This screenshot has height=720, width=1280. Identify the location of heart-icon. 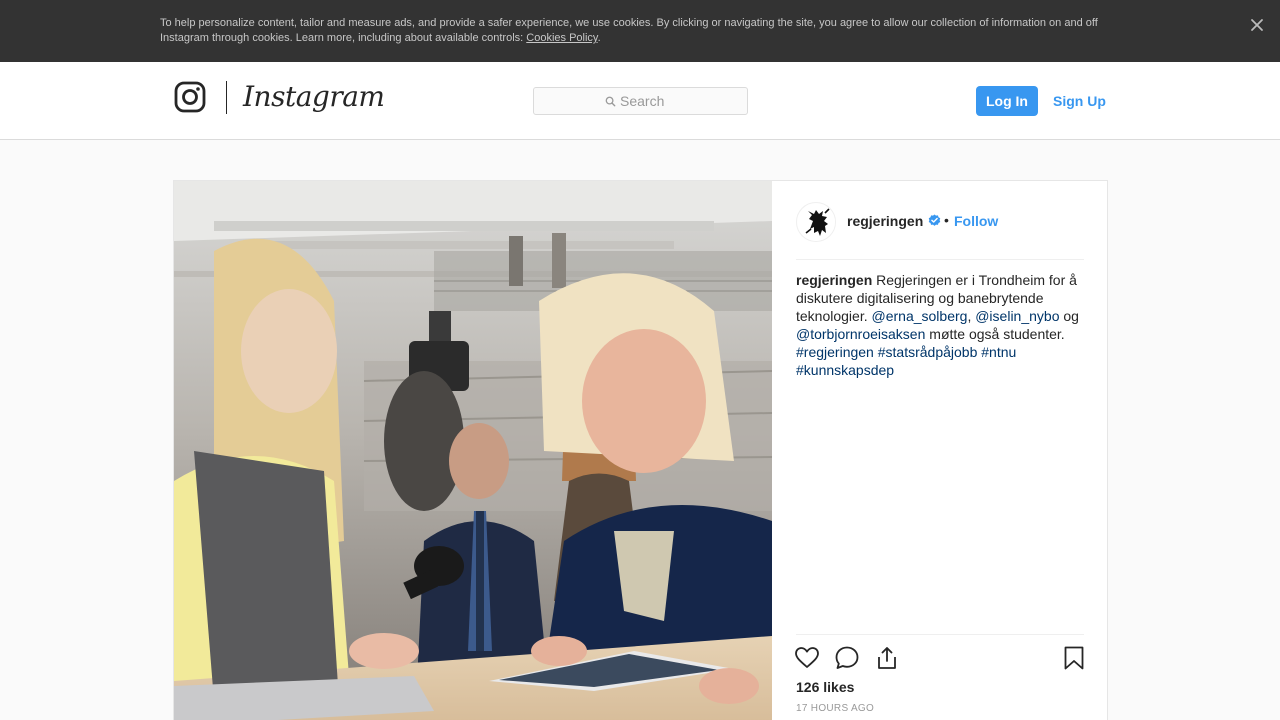
(807, 658).